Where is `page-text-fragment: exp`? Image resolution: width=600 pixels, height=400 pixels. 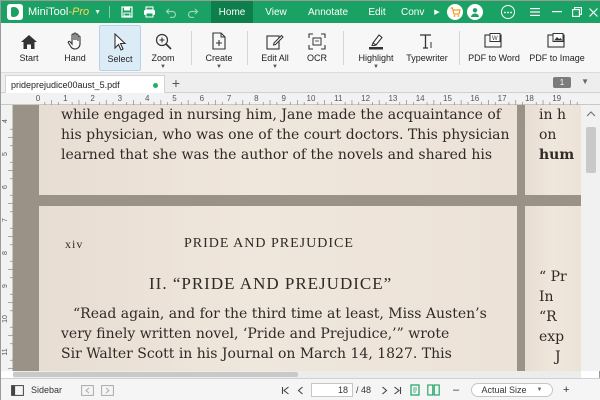
page-text-fragment: exp is located at coordinates (552, 337).